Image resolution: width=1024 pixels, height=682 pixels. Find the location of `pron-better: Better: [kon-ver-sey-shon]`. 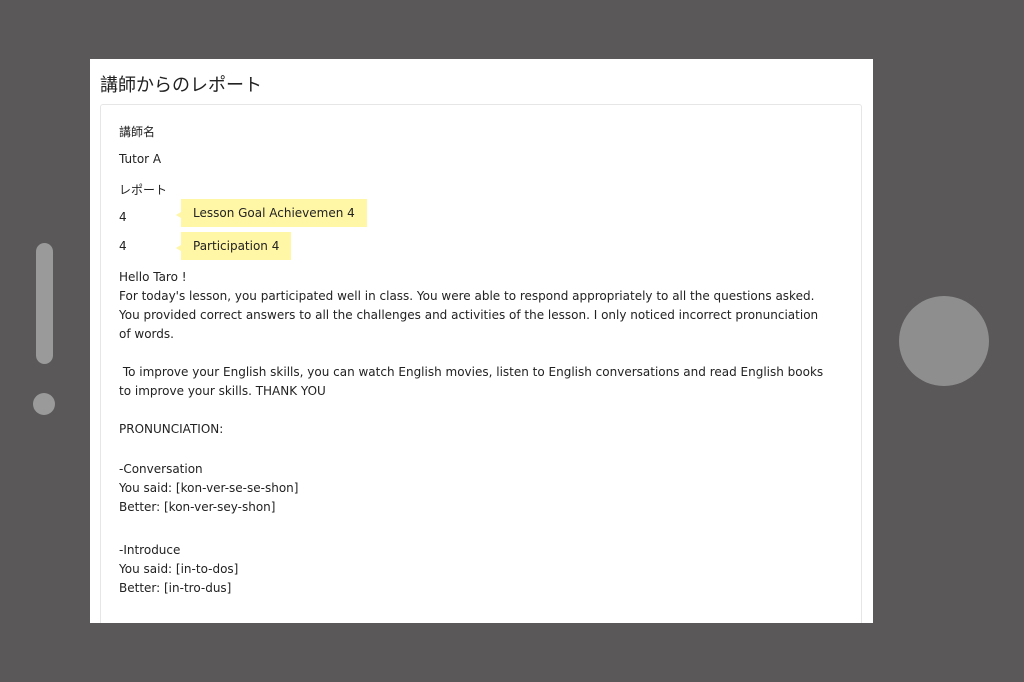

pron-better: Better: [kon-ver-sey-shon] is located at coordinates (197, 507).